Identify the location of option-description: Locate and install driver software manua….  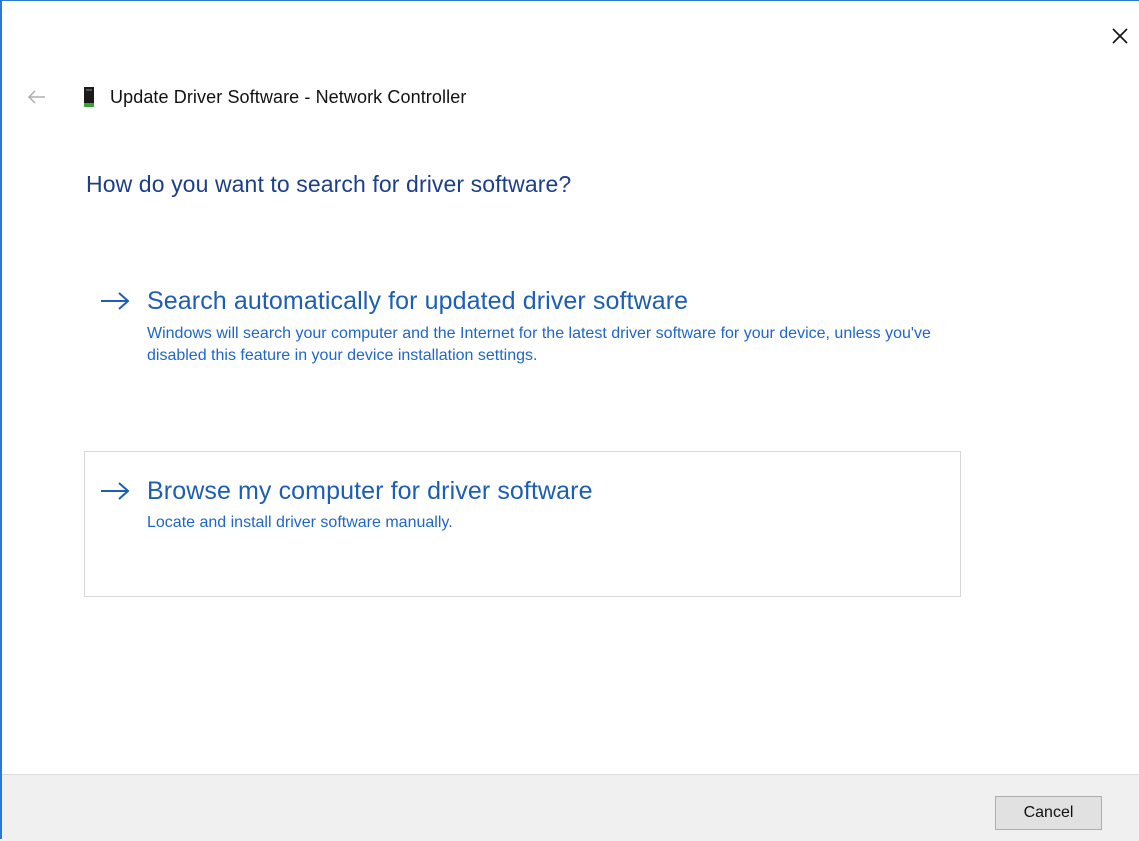
(300, 522).